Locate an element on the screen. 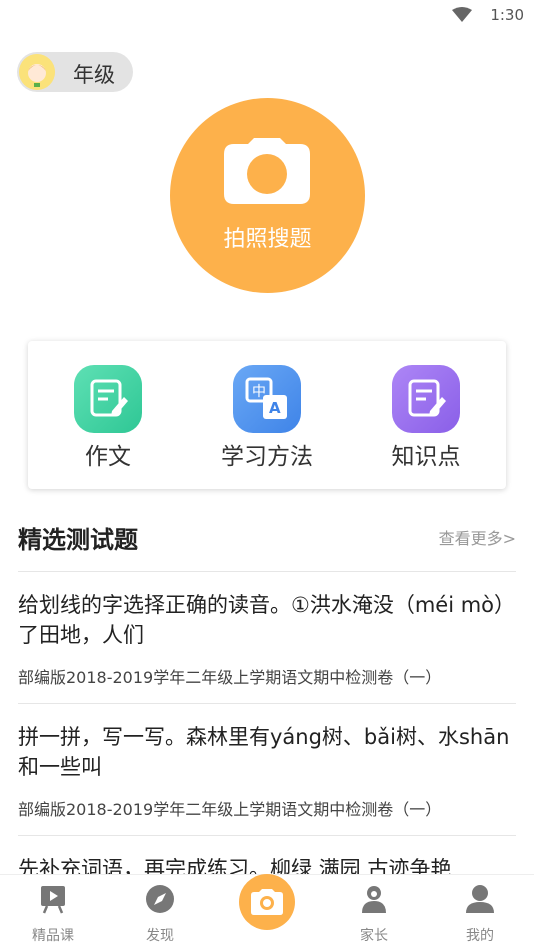 The width and height of the screenshot is (534, 949). feature-card: 作文 中 A 学习方法 知识点 is located at coordinates (267, 415).